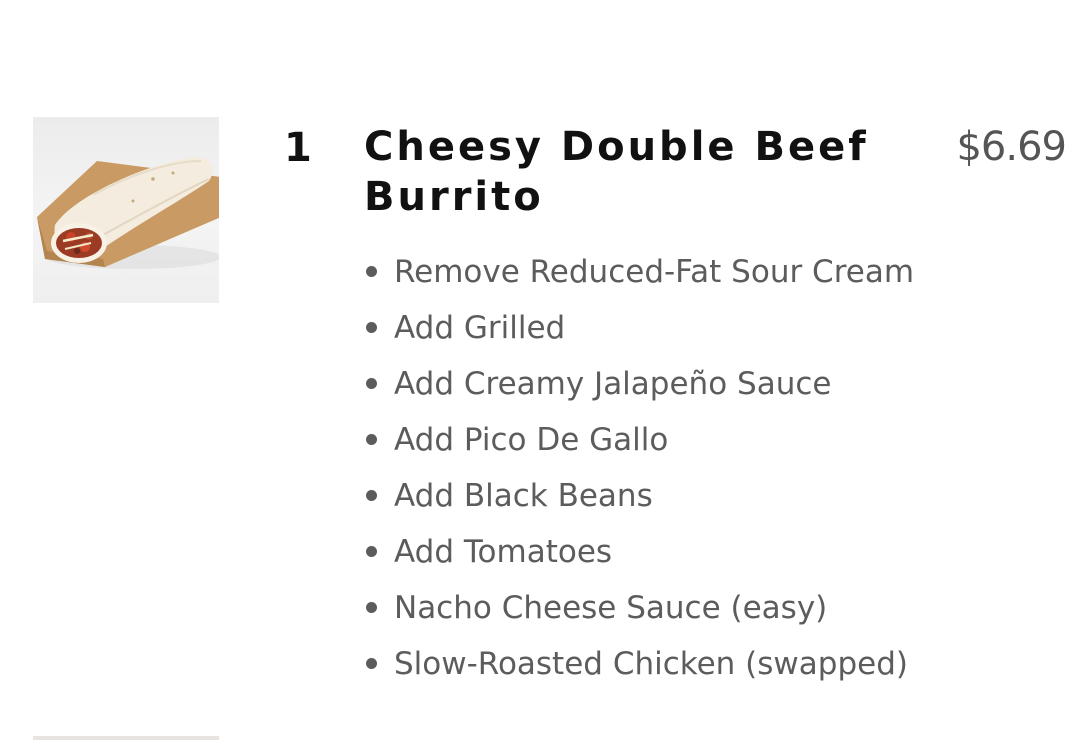 The image size is (1080, 740). I want to click on item-name: Cheesy Double Beef Burrito, so click(616, 172).